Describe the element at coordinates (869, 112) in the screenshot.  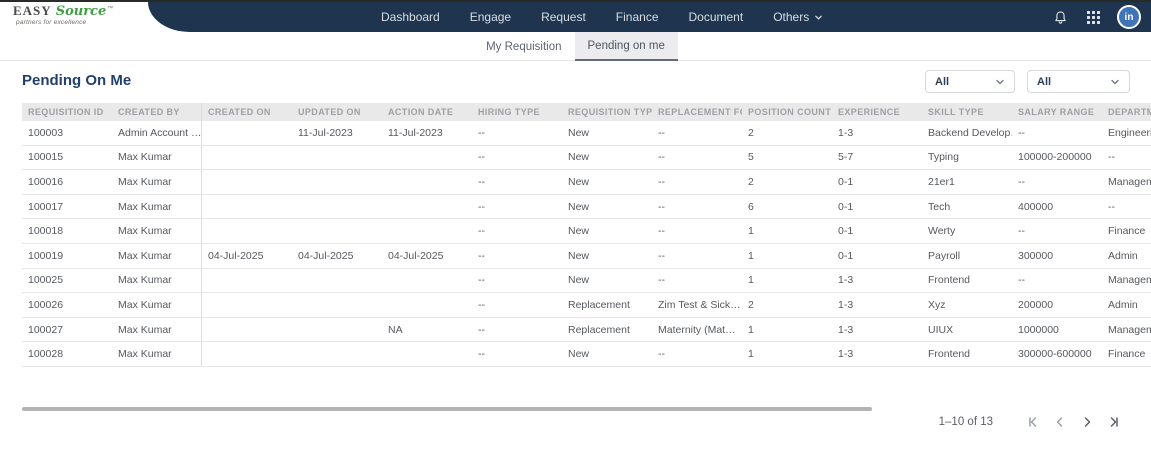
I see `column-header: EXPERIENCE` at that location.